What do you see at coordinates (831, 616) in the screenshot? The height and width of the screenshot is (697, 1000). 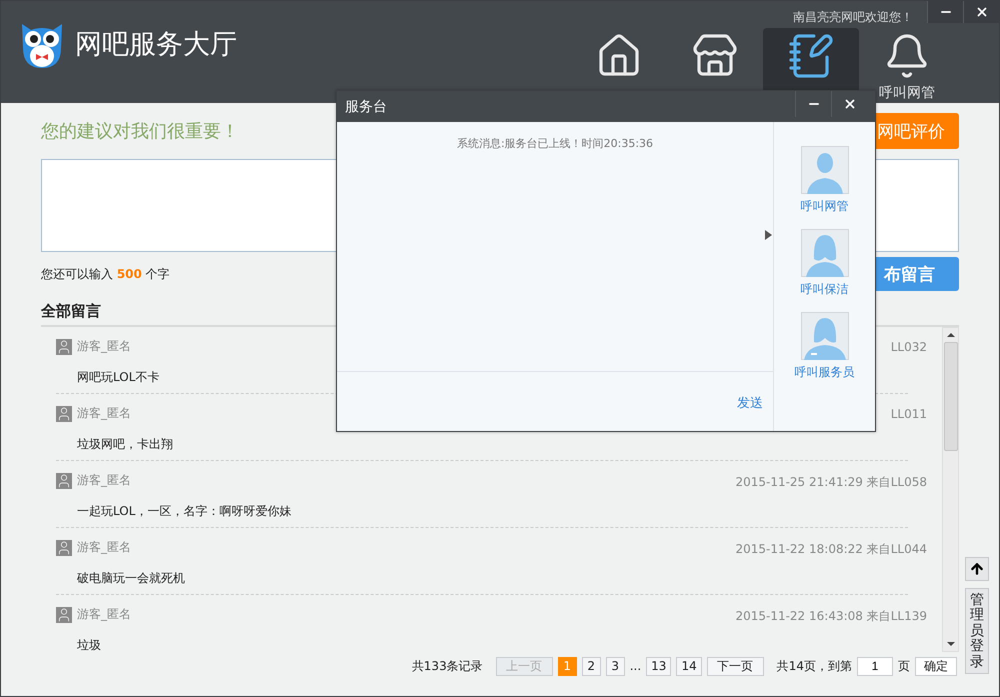 I see `message-meta: 2015-11-22 16:43:08 来自LL139` at bounding box center [831, 616].